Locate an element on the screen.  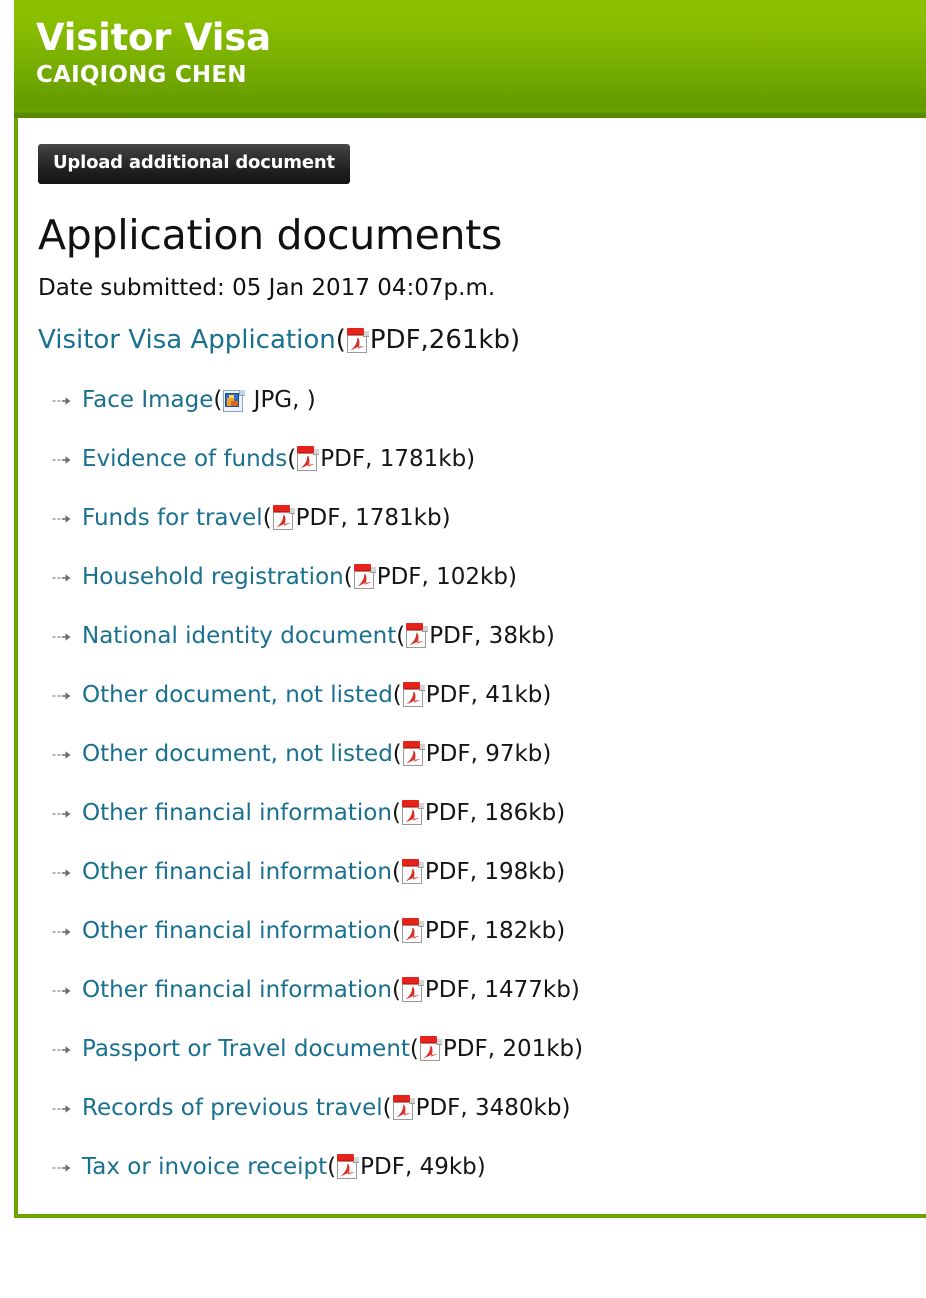
document-meta: PDF, 182kb is located at coordinates (490, 931).